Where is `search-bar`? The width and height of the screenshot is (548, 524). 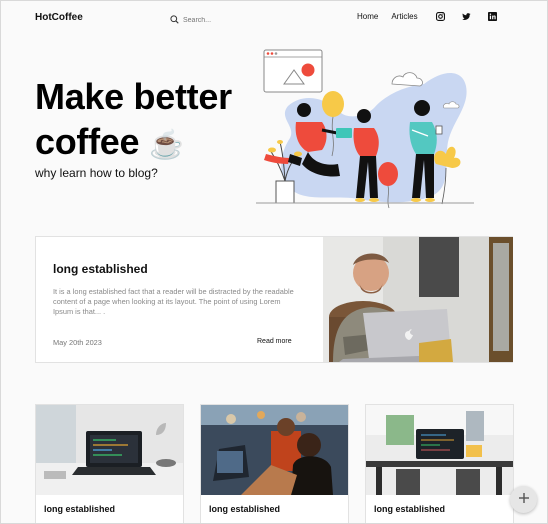 search-bar is located at coordinates (216, 20).